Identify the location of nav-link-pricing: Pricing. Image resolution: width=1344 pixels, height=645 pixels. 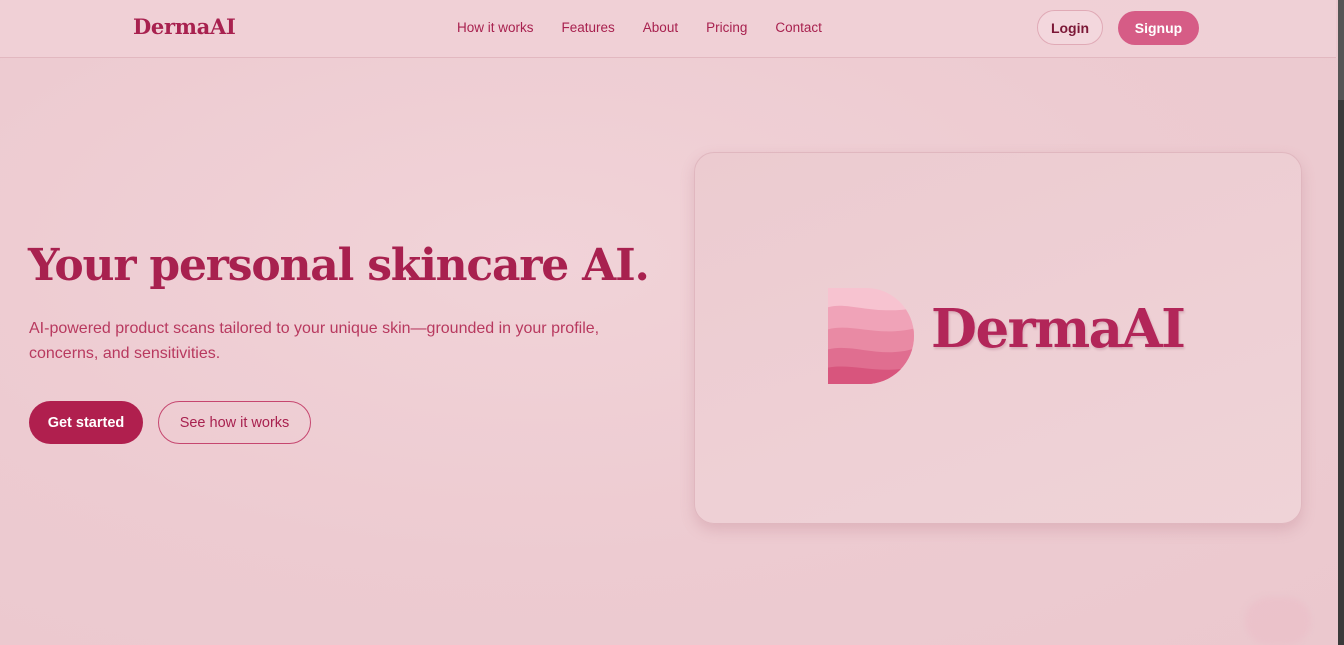
(726, 27).